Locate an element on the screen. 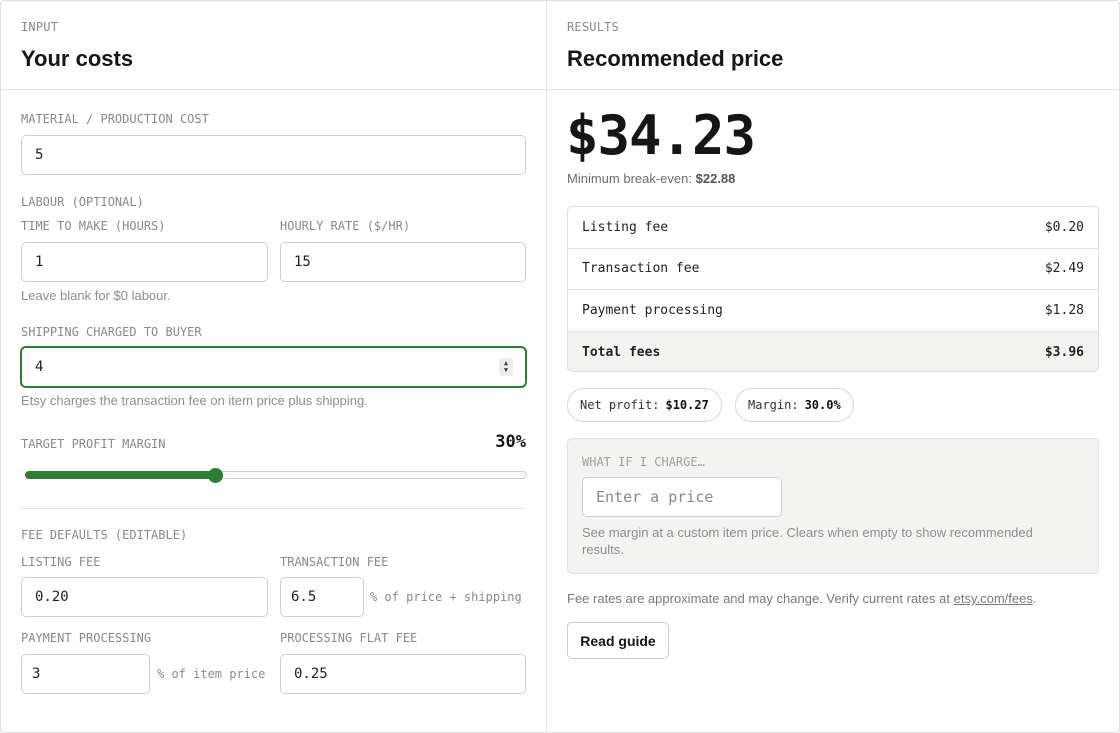 The width and height of the screenshot is (1120, 733). margin-pill: Margin: 30.0% is located at coordinates (794, 405).